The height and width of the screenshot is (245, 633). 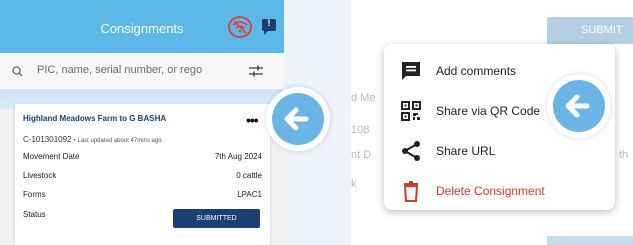 What do you see at coordinates (117, 141) in the screenshot?
I see `last-updated: • Last updated about 47mins ago` at bounding box center [117, 141].